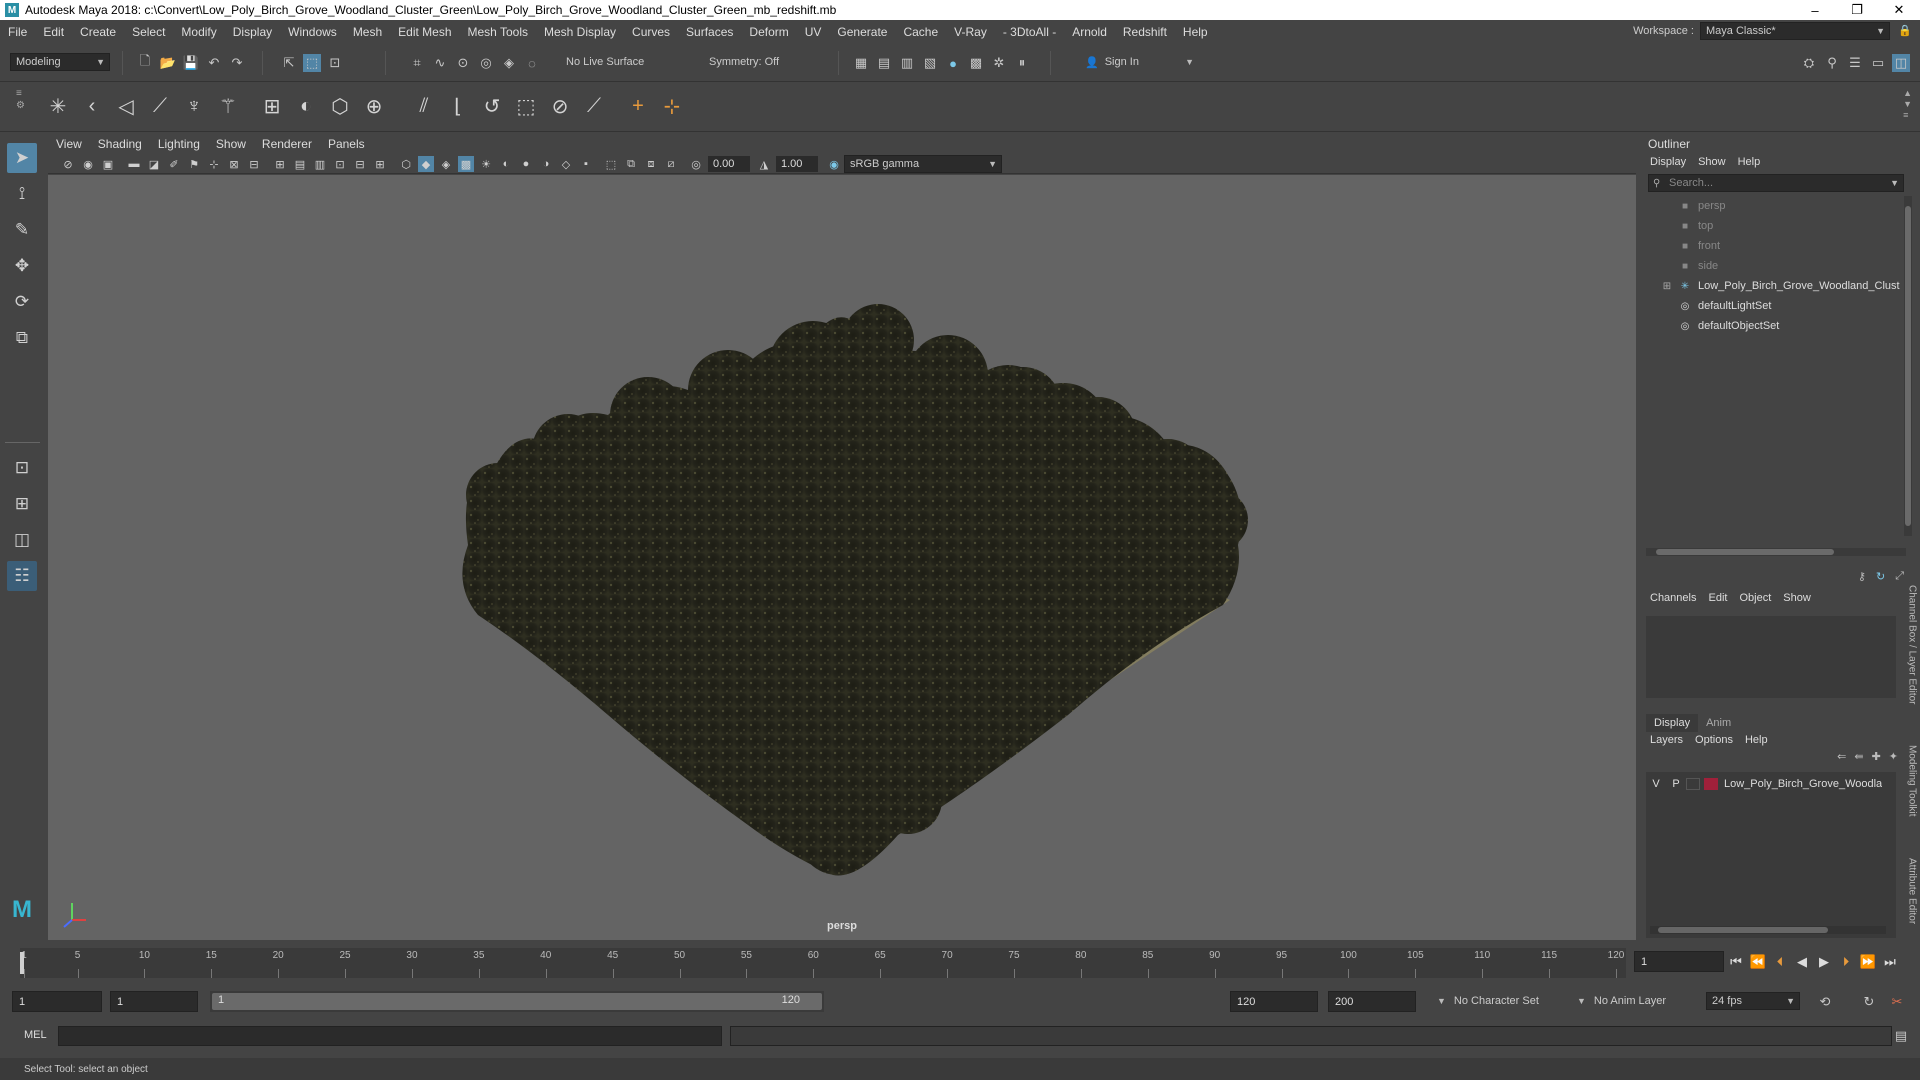 The width and height of the screenshot is (1920, 1080). What do you see at coordinates (98, 32) in the screenshot?
I see `menu-create: Create` at bounding box center [98, 32].